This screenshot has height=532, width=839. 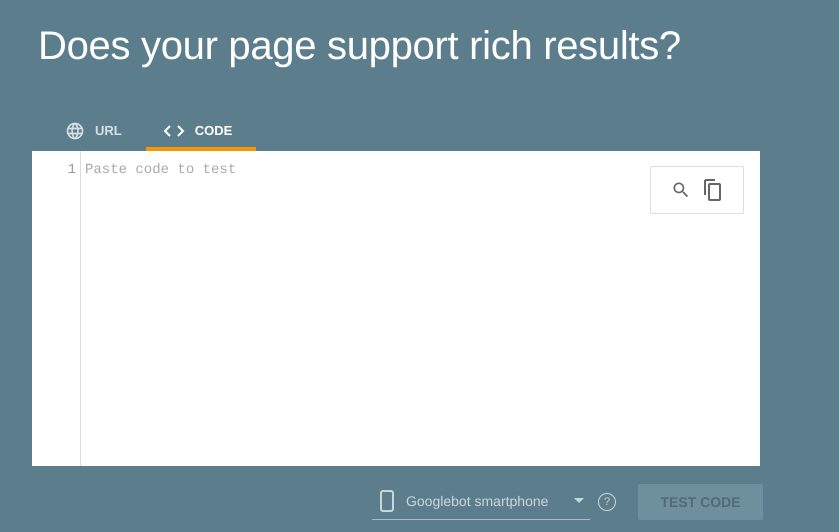 I want to click on help-icon: ?, so click(x=607, y=502).